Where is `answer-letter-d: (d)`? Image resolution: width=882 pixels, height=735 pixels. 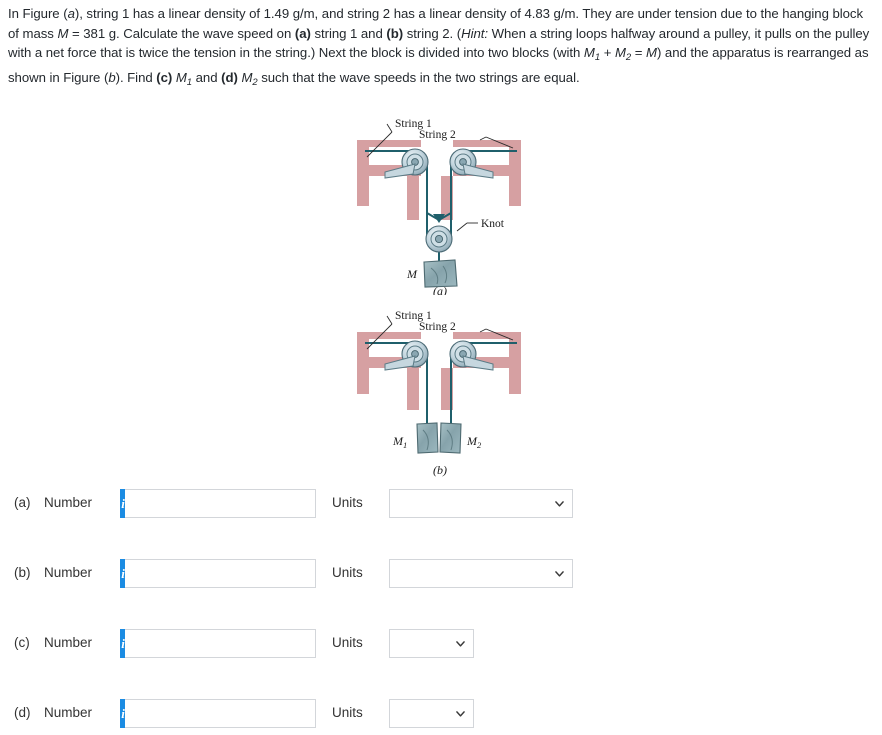 answer-letter-d: (d) is located at coordinates (22, 712).